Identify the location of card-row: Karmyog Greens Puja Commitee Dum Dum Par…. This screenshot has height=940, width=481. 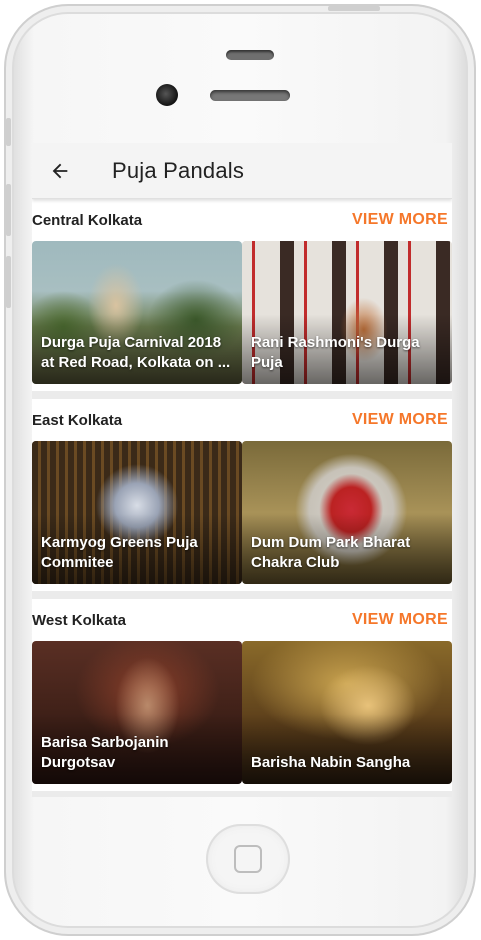
(242, 512).